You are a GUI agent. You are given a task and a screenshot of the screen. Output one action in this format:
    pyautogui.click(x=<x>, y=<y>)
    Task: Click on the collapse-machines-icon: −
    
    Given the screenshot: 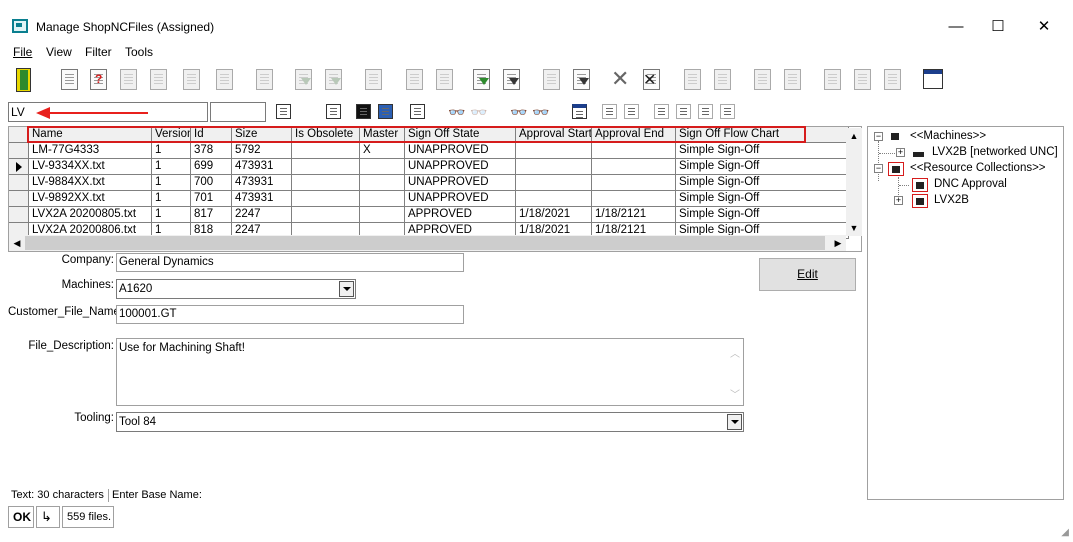 What is the action you would take?
    pyautogui.click(x=878, y=136)
    